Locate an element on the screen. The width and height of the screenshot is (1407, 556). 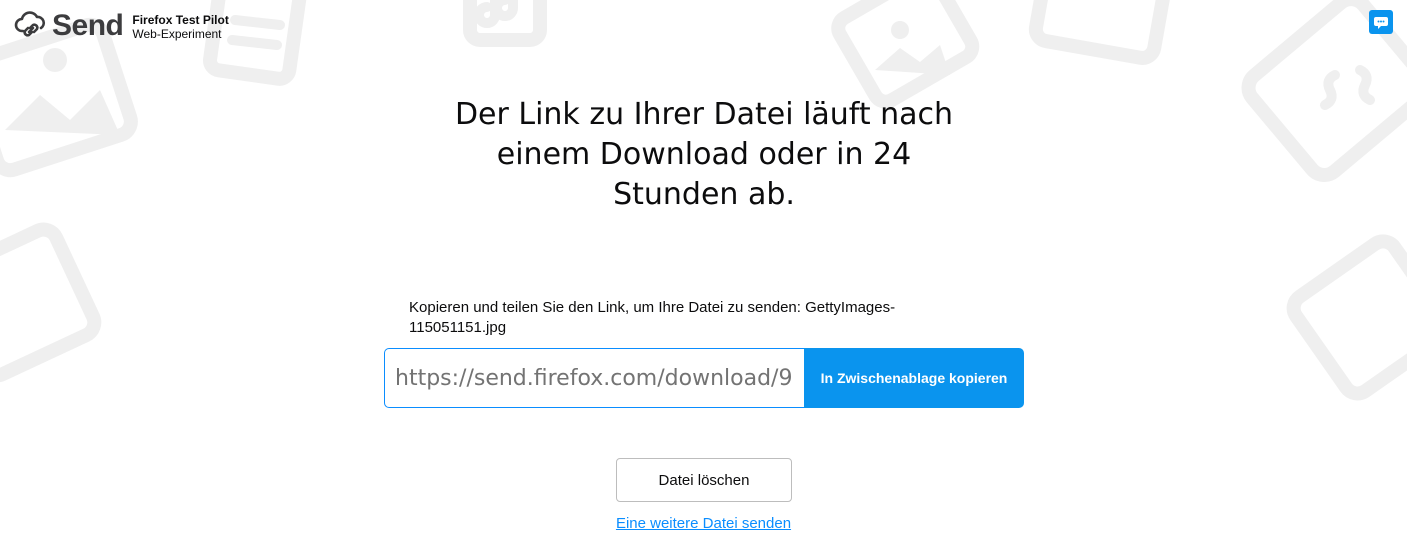
test-pilot-badge: Firefox Test Pilot Web-Experiment is located at coordinates (180, 26).